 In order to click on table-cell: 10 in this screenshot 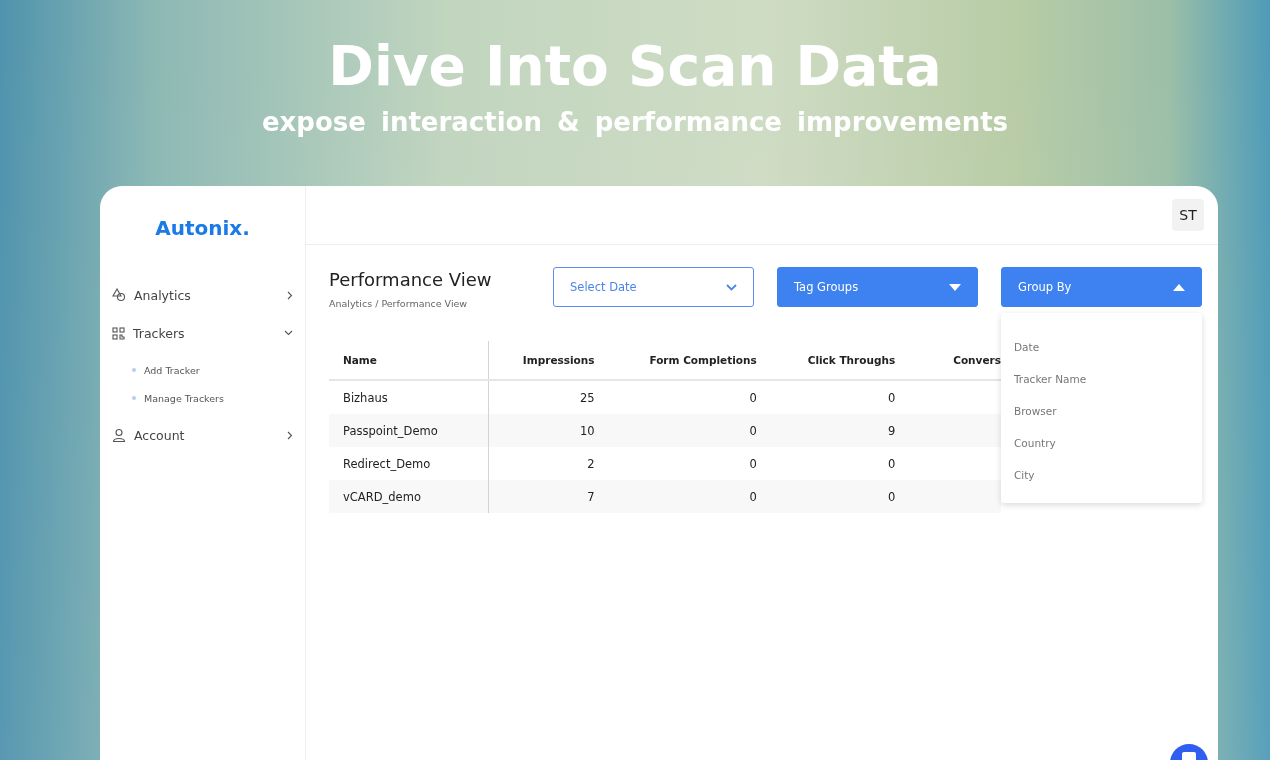, I will do `click(587, 430)`.